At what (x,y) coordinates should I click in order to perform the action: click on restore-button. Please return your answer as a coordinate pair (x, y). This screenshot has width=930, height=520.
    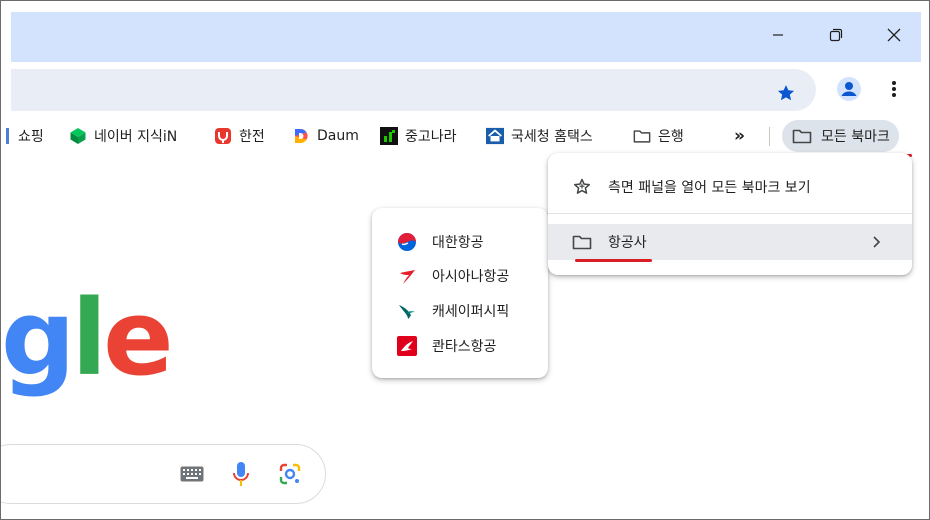
    Looking at the image, I should click on (836, 35).